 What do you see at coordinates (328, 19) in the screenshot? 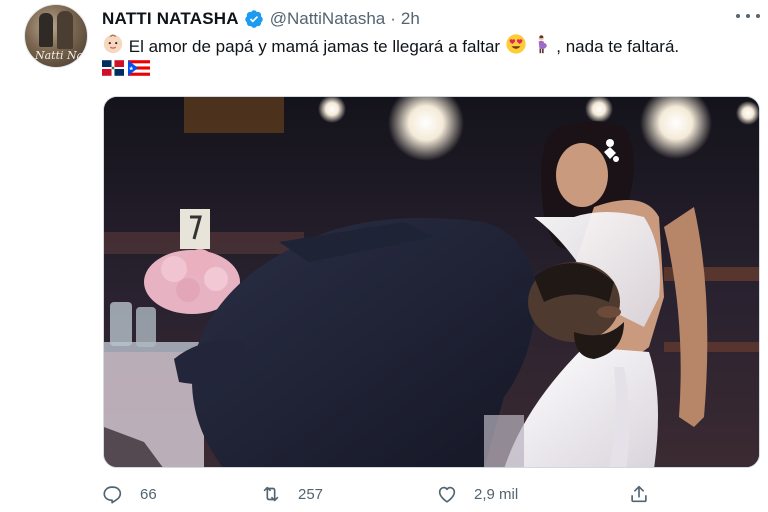
I see `author-handle: @NattiNatasha` at bounding box center [328, 19].